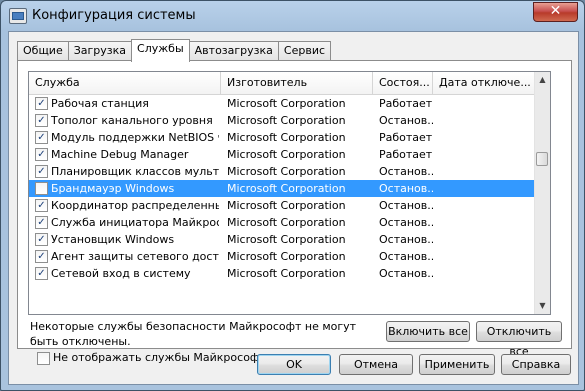 The height and width of the screenshot is (391, 585). I want to click on tab-services: Службы, so click(160, 50).